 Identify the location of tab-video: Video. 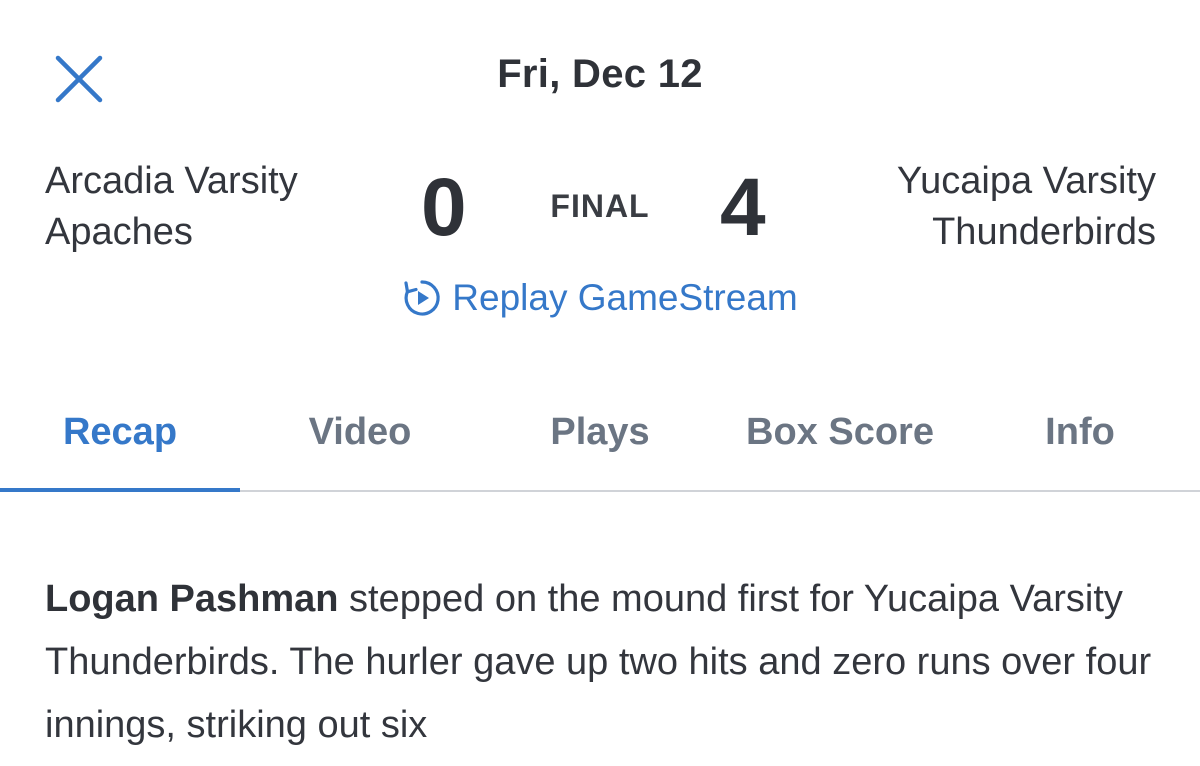
(360, 445).